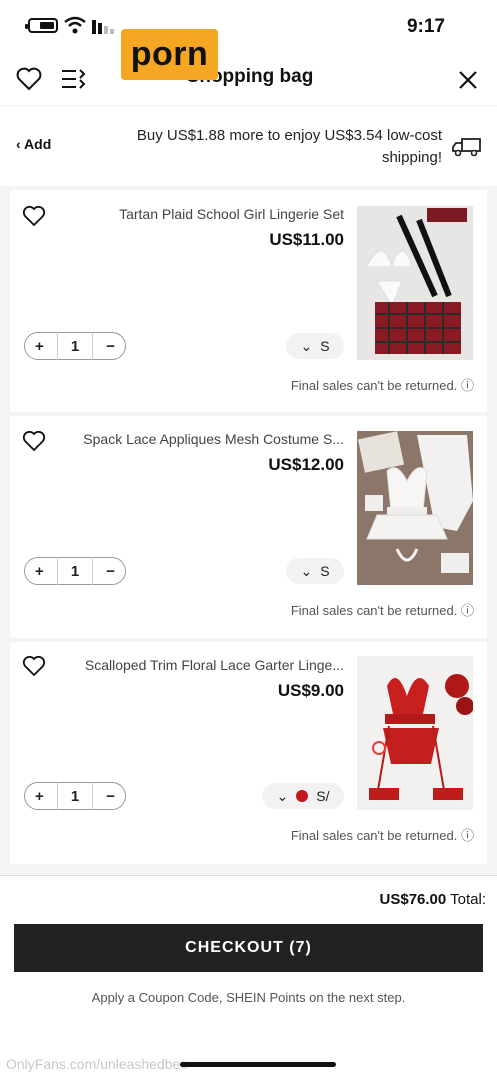  I want to click on product-price: US$11.00, so click(306, 239).